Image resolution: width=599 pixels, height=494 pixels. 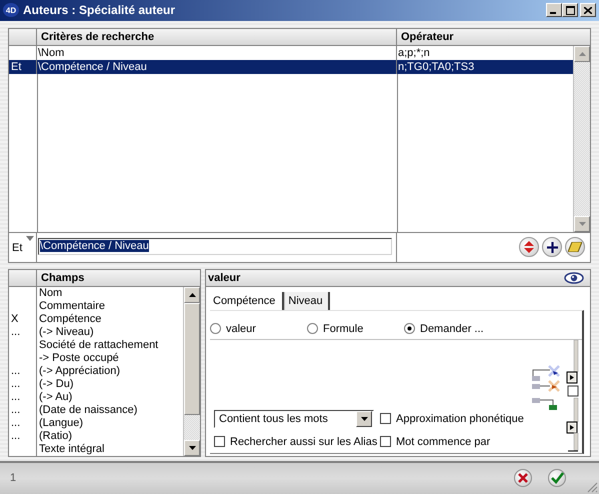 What do you see at coordinates (96, 423) in the screenshot?
I see `list-item: ... (Langue)` at bounding box center [96, 423].